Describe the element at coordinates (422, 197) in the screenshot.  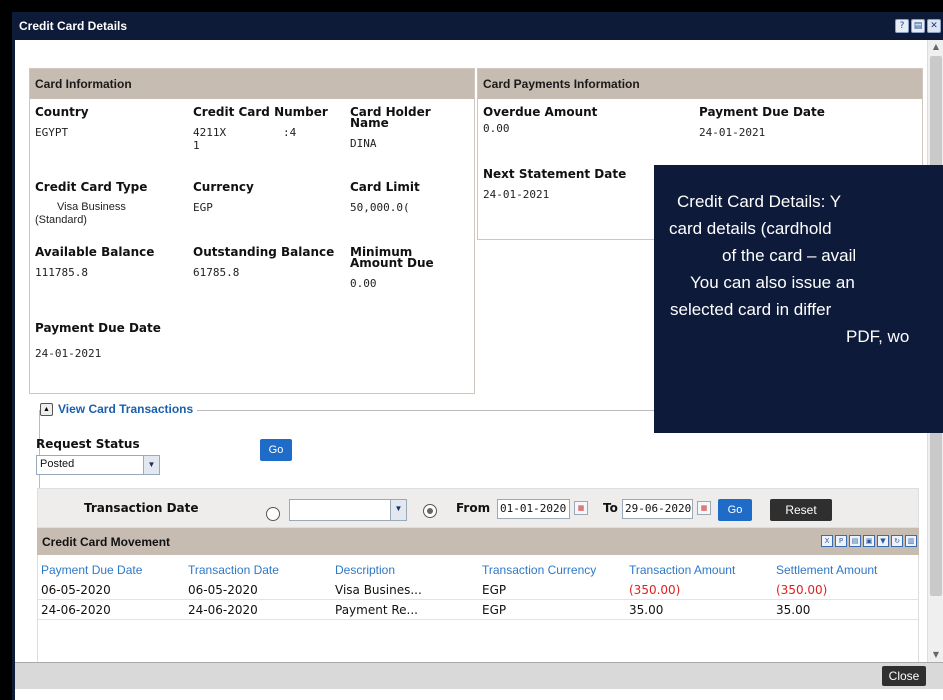
I see `card-limit-field: Card Limit 50,000.0(` at that location.